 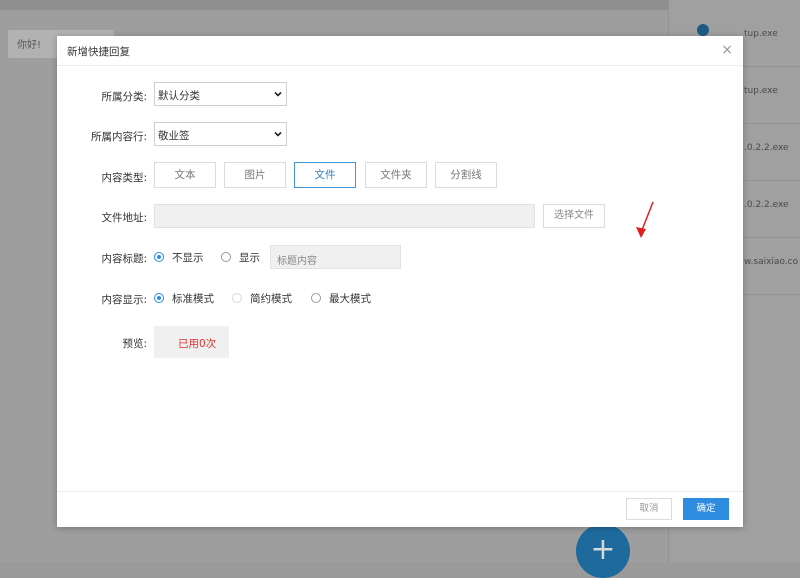 I want to click on display-max-radio: 最大模式, so click(x=346, y=299).